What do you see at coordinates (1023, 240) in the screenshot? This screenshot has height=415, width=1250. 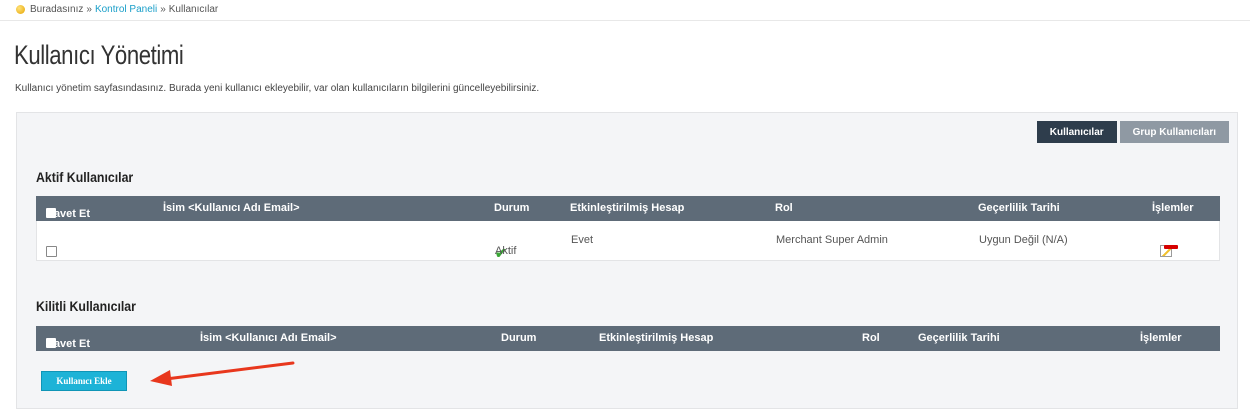 I see `row-validity: Uygun Değil (N/A)` at bounding box center [1023, 240].